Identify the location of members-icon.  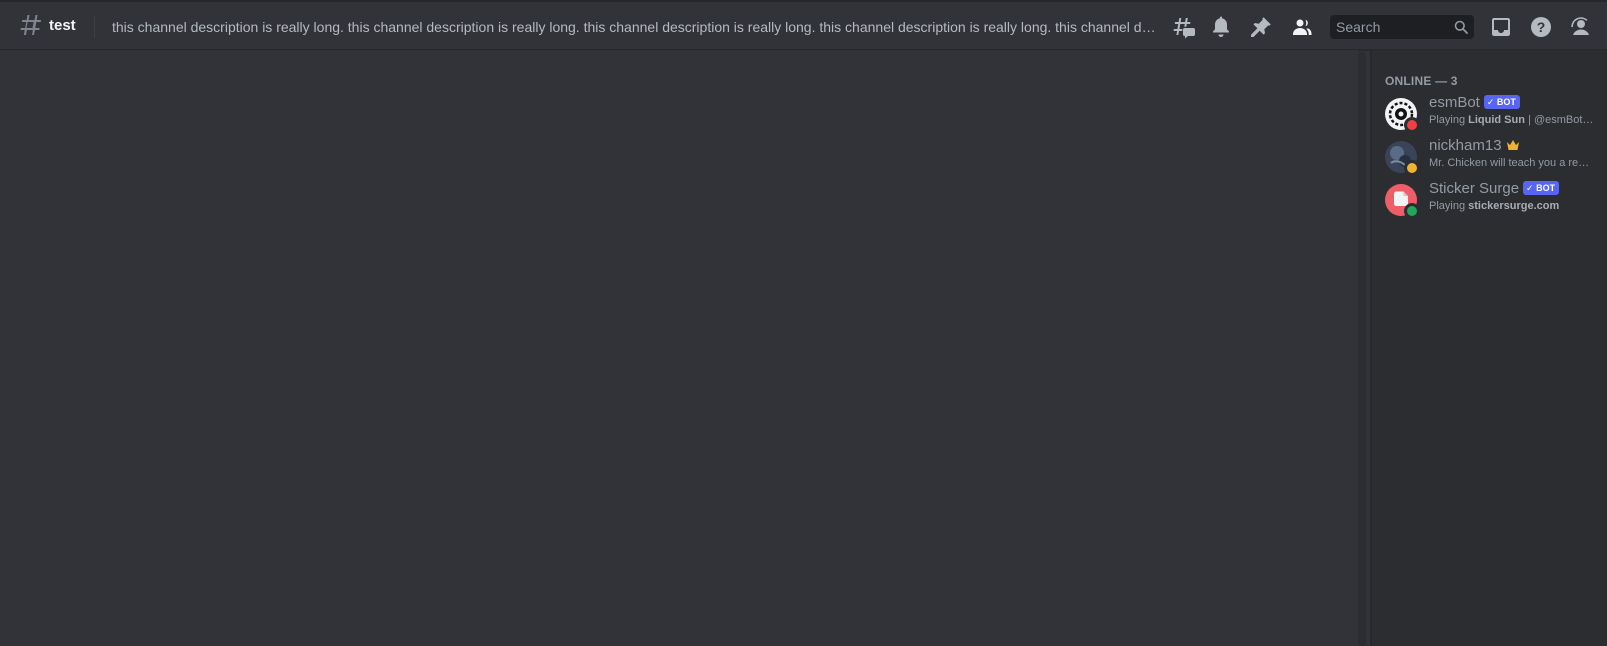
(1301, 27).